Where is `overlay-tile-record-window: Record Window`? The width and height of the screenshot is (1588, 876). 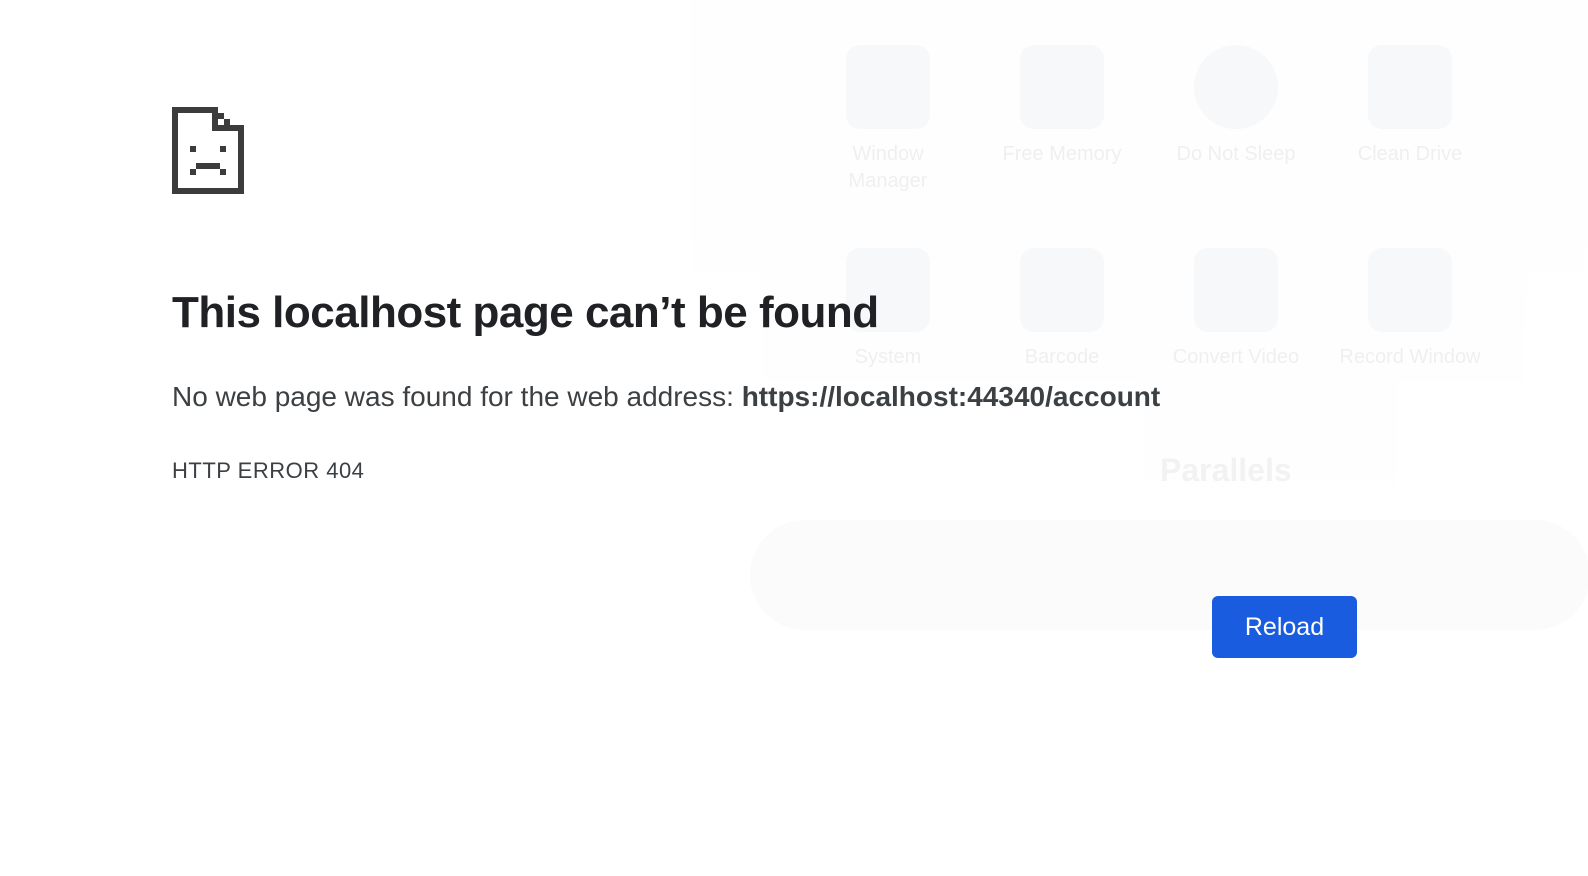 overlay-tile-record-window: Record Window is located at coordinates (1410, 309).